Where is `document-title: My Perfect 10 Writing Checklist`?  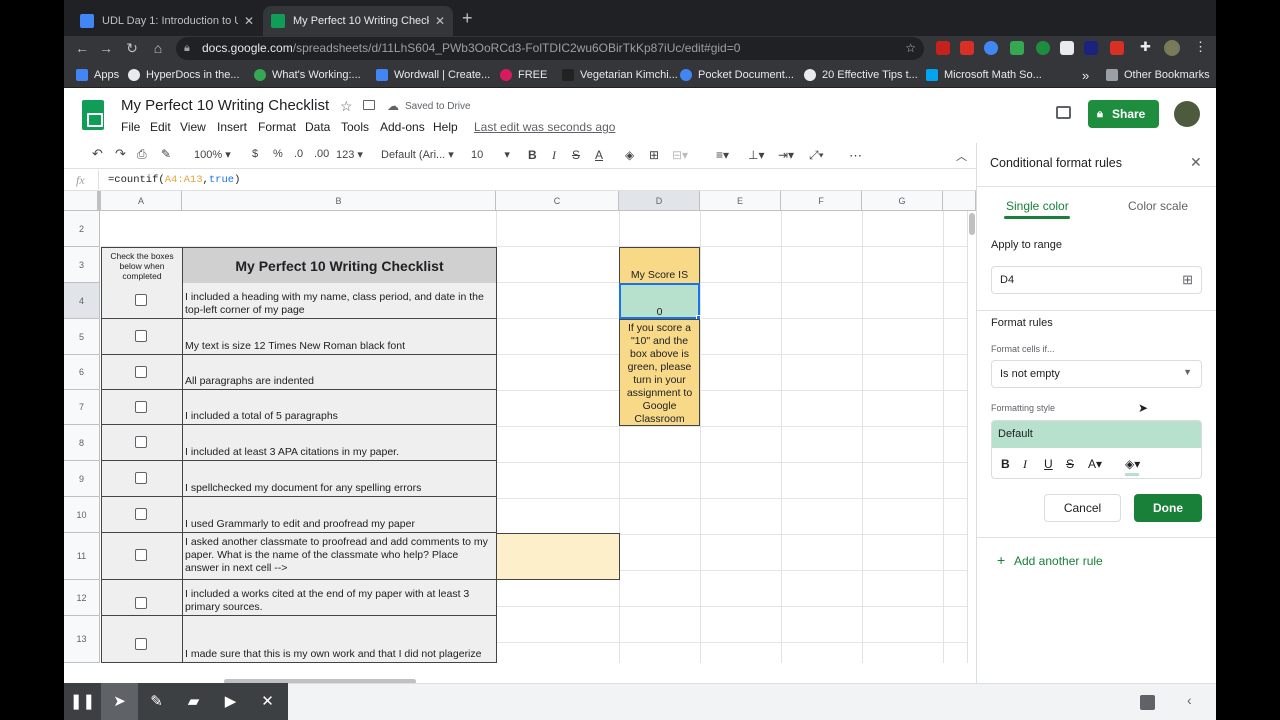
document-title: My Perfect 10 Writing Checklist is located at coordinates (225, 105).